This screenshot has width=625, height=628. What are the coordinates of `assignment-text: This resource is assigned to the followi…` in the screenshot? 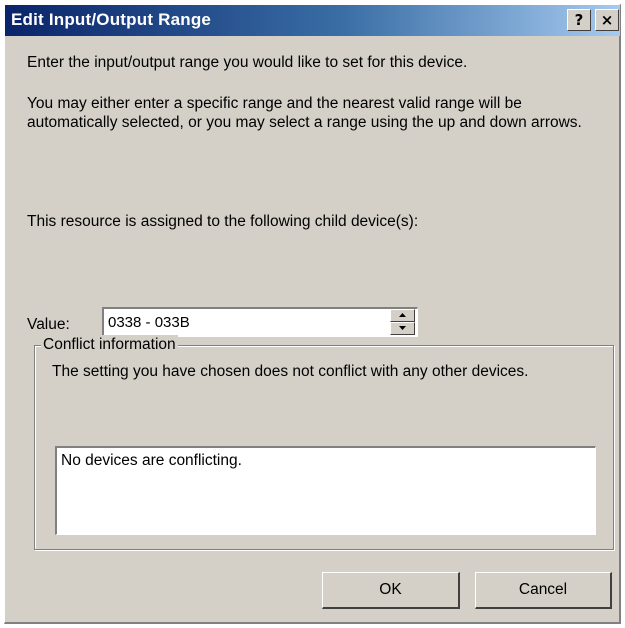 It's located at (223, 221).